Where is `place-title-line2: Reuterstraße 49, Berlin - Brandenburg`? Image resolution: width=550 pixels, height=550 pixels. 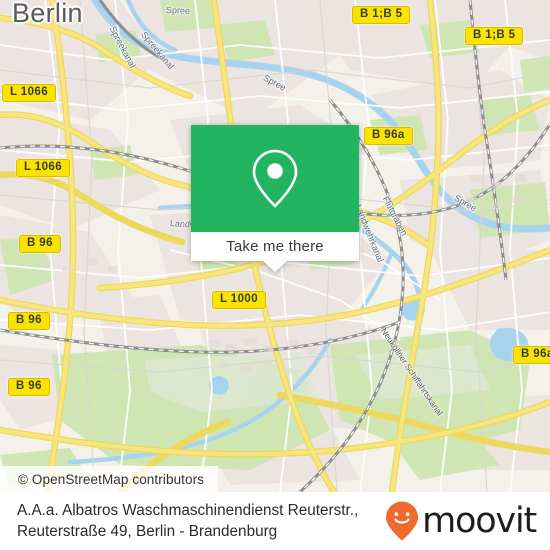 place-title-line2: Reuterstraße 49, Berlin - Brandenburg is located at coordinates (147, 531).